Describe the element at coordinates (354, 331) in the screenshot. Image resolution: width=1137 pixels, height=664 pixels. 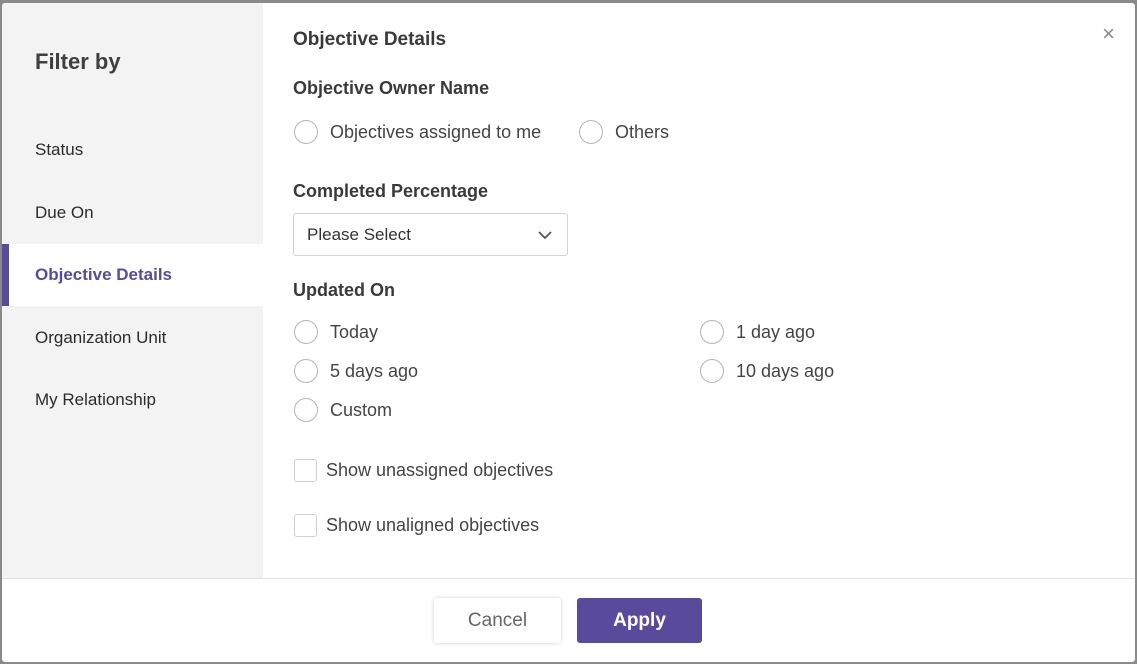
I see `radio-label: Today` at that location.